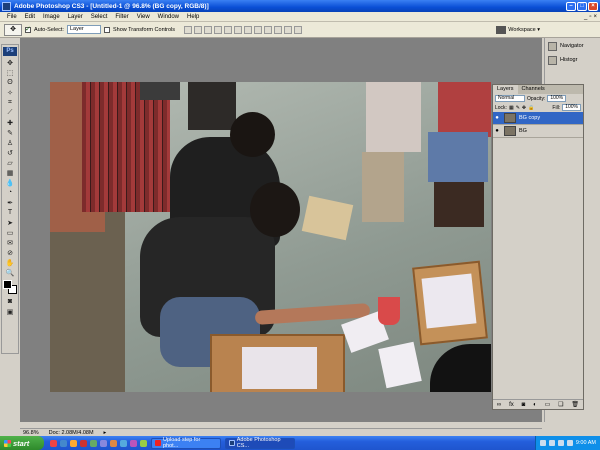  I want to click on menu-view: View, so click(143, 17).